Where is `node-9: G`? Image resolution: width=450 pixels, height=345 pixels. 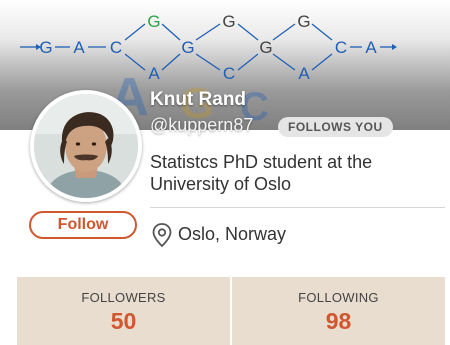 node-9: G is located at coordinates (303, 21).